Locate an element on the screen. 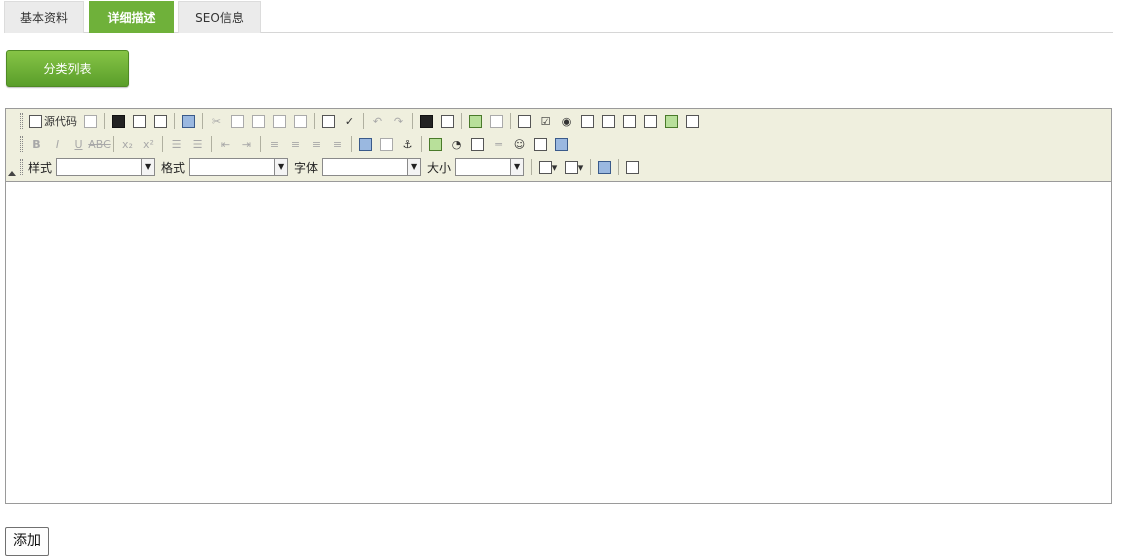 This screenshot has width=1123, height=558. style-label: 样式 is located at coordinates (40, 167).